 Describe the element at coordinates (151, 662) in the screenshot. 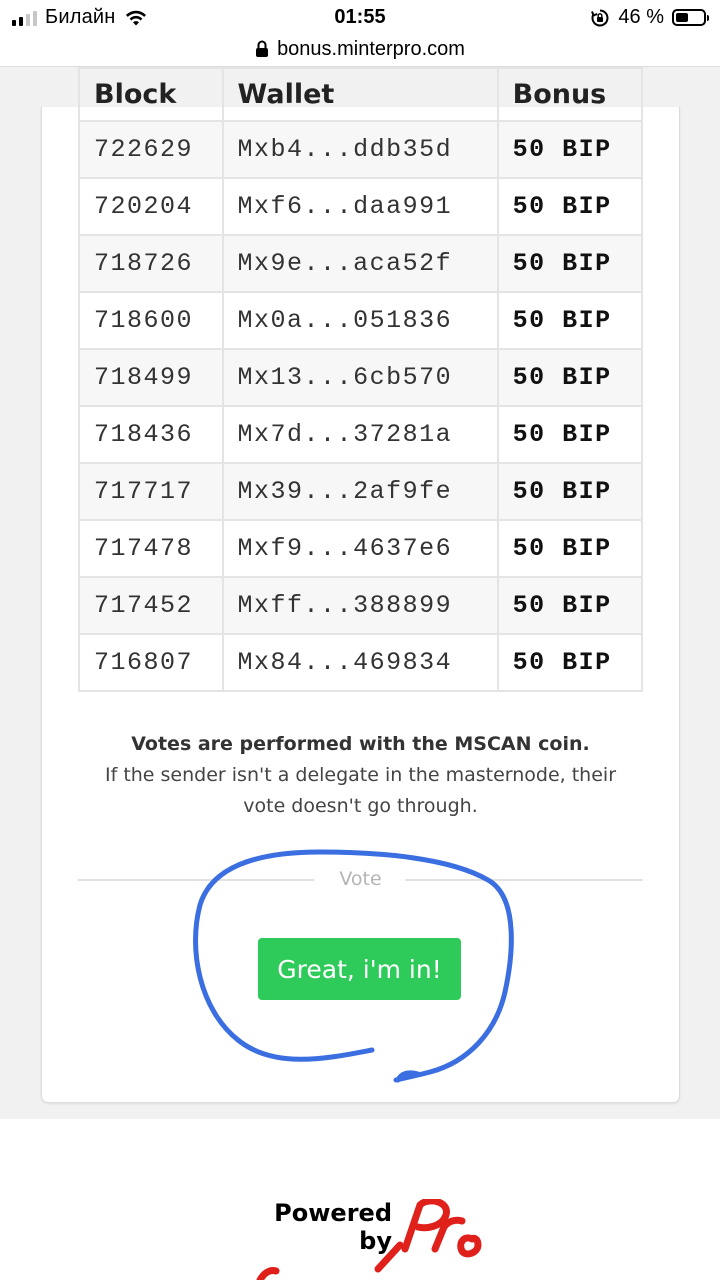

I see `block-cell: 716807` at that location.